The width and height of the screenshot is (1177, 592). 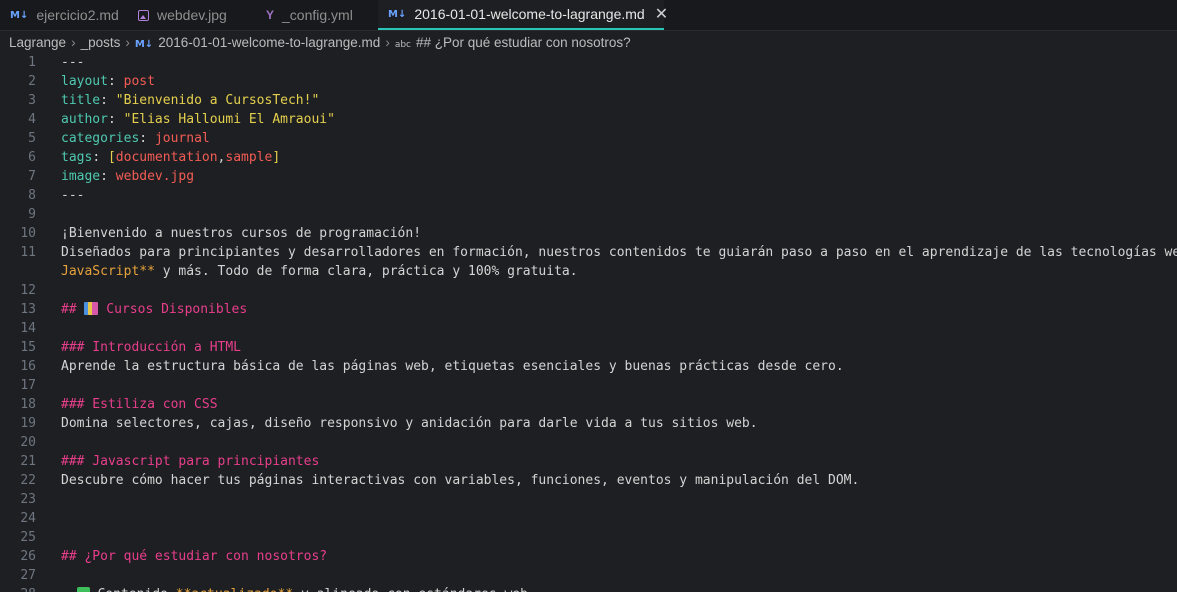 What do you see at coordinates (588, 518) in the screenshot?
I see `code-line: 24` at bounding box center [588, 518].